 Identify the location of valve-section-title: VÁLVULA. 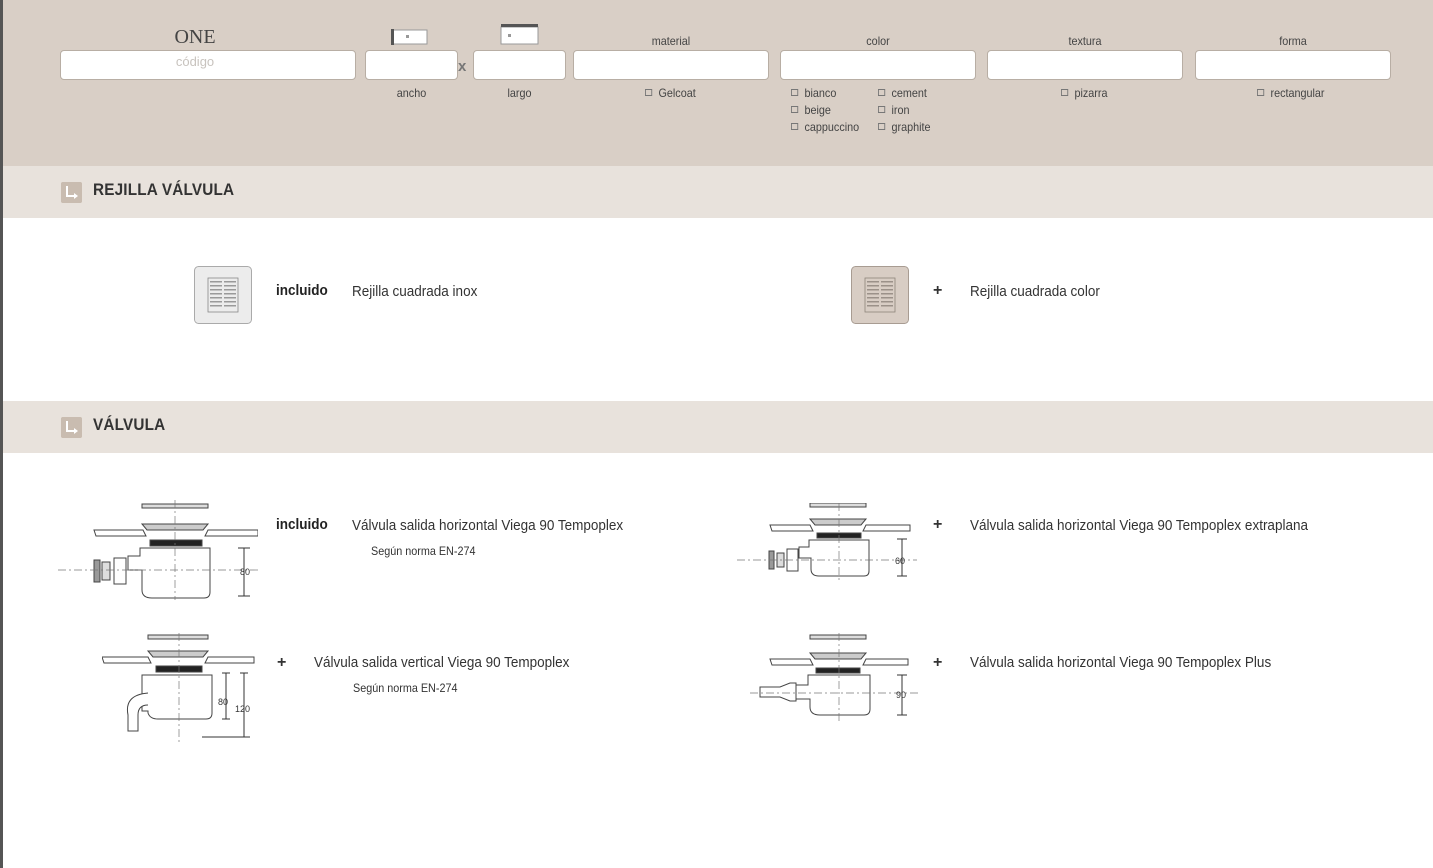
(129, 424).